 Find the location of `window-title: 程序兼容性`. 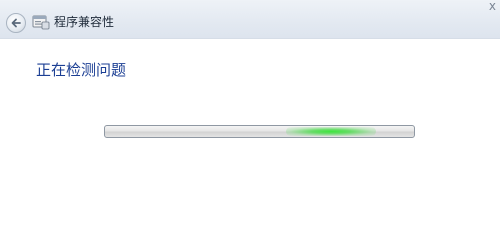

window-title: 程序兼容性 is located at coordinates (84, 22).